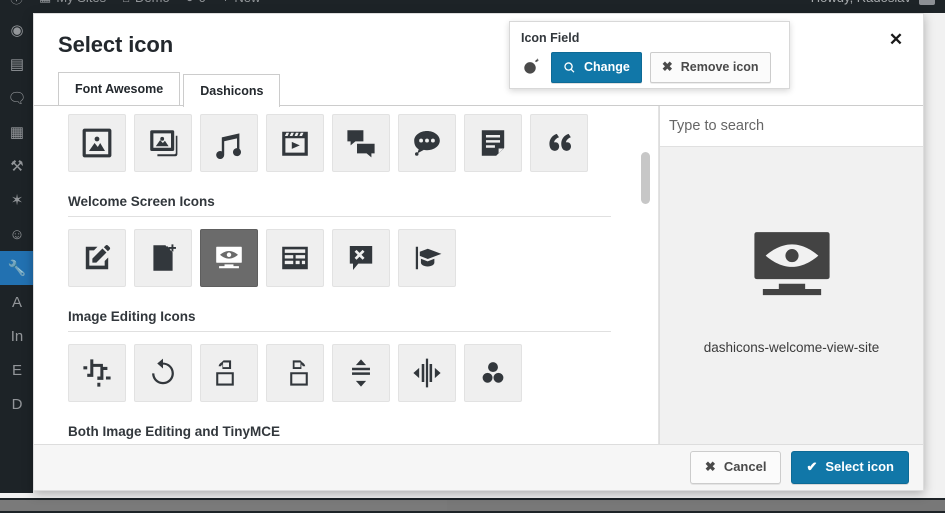  I want to click on bomb-icon, so click(532, 67).